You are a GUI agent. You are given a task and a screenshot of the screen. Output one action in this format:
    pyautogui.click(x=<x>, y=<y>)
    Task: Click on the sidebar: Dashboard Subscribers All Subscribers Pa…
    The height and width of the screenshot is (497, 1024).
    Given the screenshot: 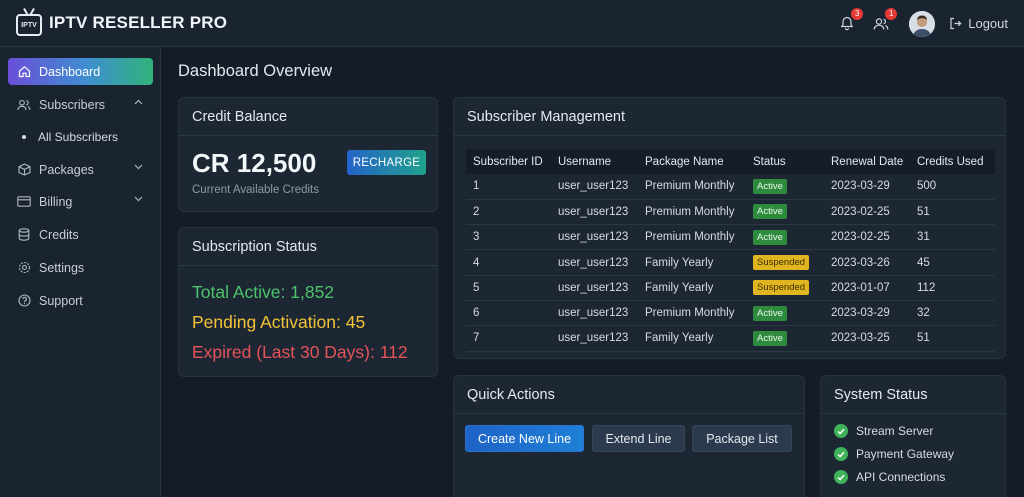 What is the action you would take?
    pyautogui.click(x=80, y=272)
    